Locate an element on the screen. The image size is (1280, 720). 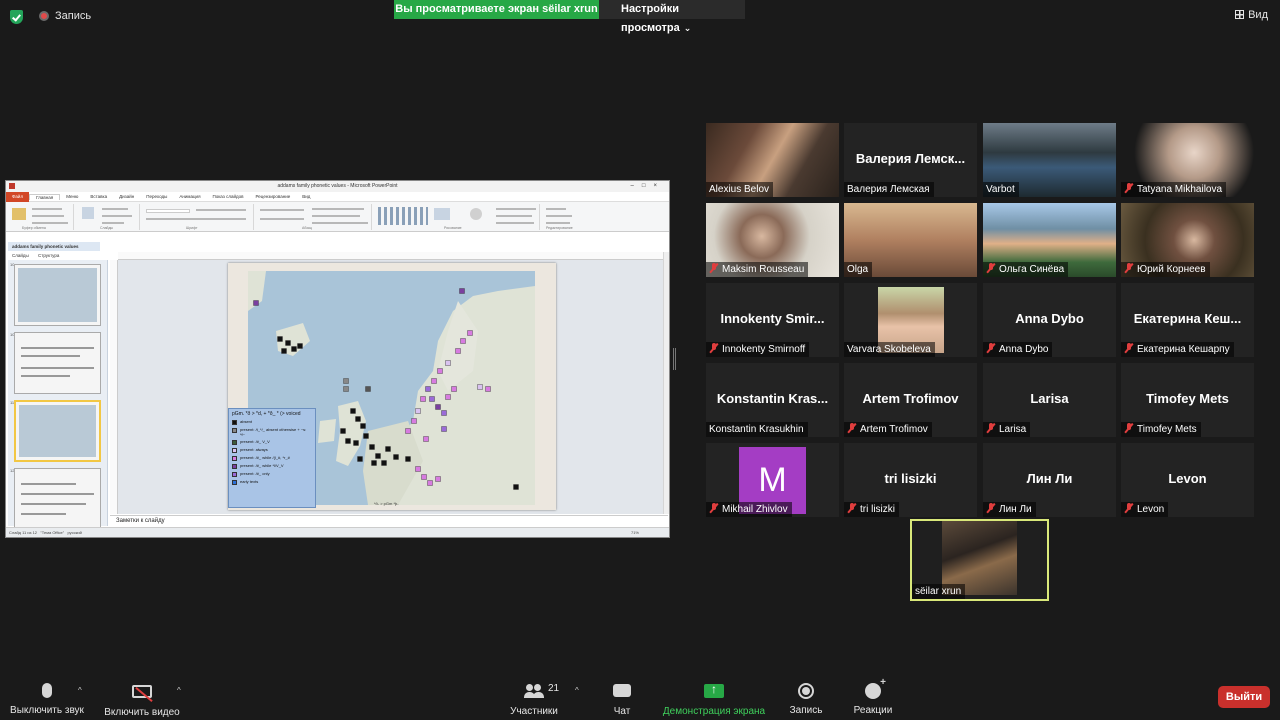
participant-display-name: Artem Trofimov is located at coordinates (910, 398).